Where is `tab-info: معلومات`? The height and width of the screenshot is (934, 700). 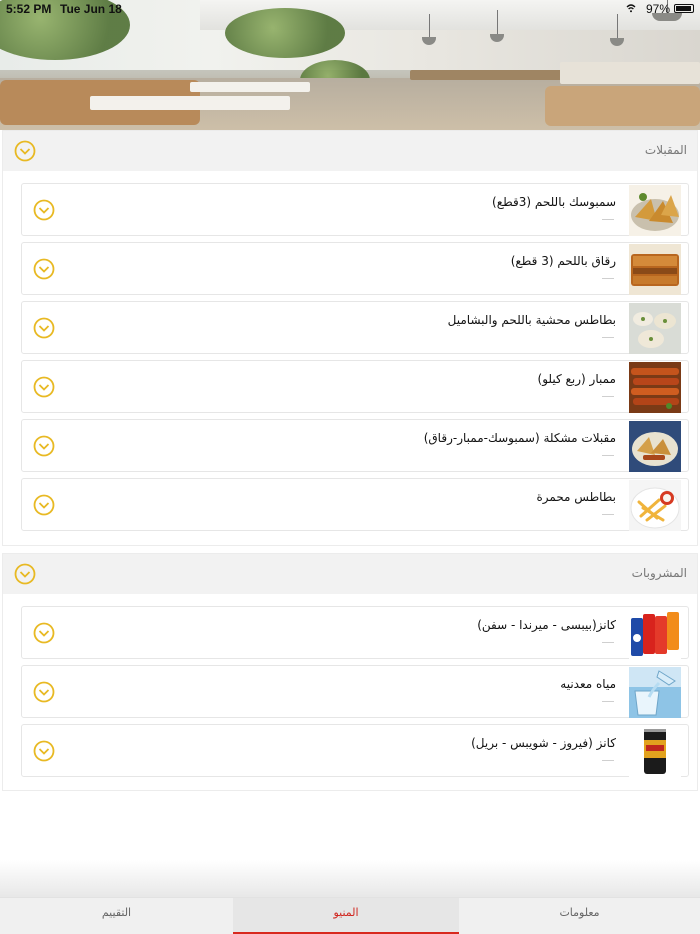
tab-info: معلومات is located at coordinates (579, 916).